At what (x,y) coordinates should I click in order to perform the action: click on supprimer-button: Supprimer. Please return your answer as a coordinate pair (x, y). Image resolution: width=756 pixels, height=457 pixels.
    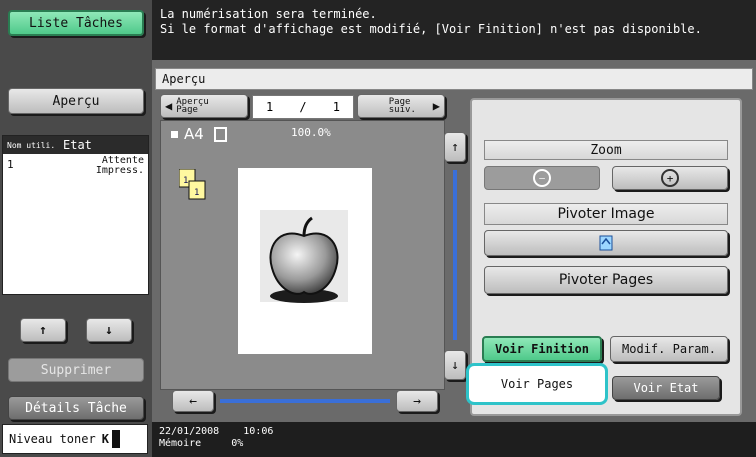
    Looking at the image, I should click on (76, 370).